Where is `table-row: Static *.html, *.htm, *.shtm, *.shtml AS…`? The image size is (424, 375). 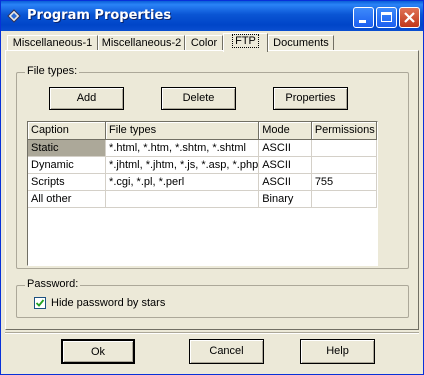
table-row: Static *.html, *.htm, *.shtm, *.shtml AS… is located at coordinates (202, 148).